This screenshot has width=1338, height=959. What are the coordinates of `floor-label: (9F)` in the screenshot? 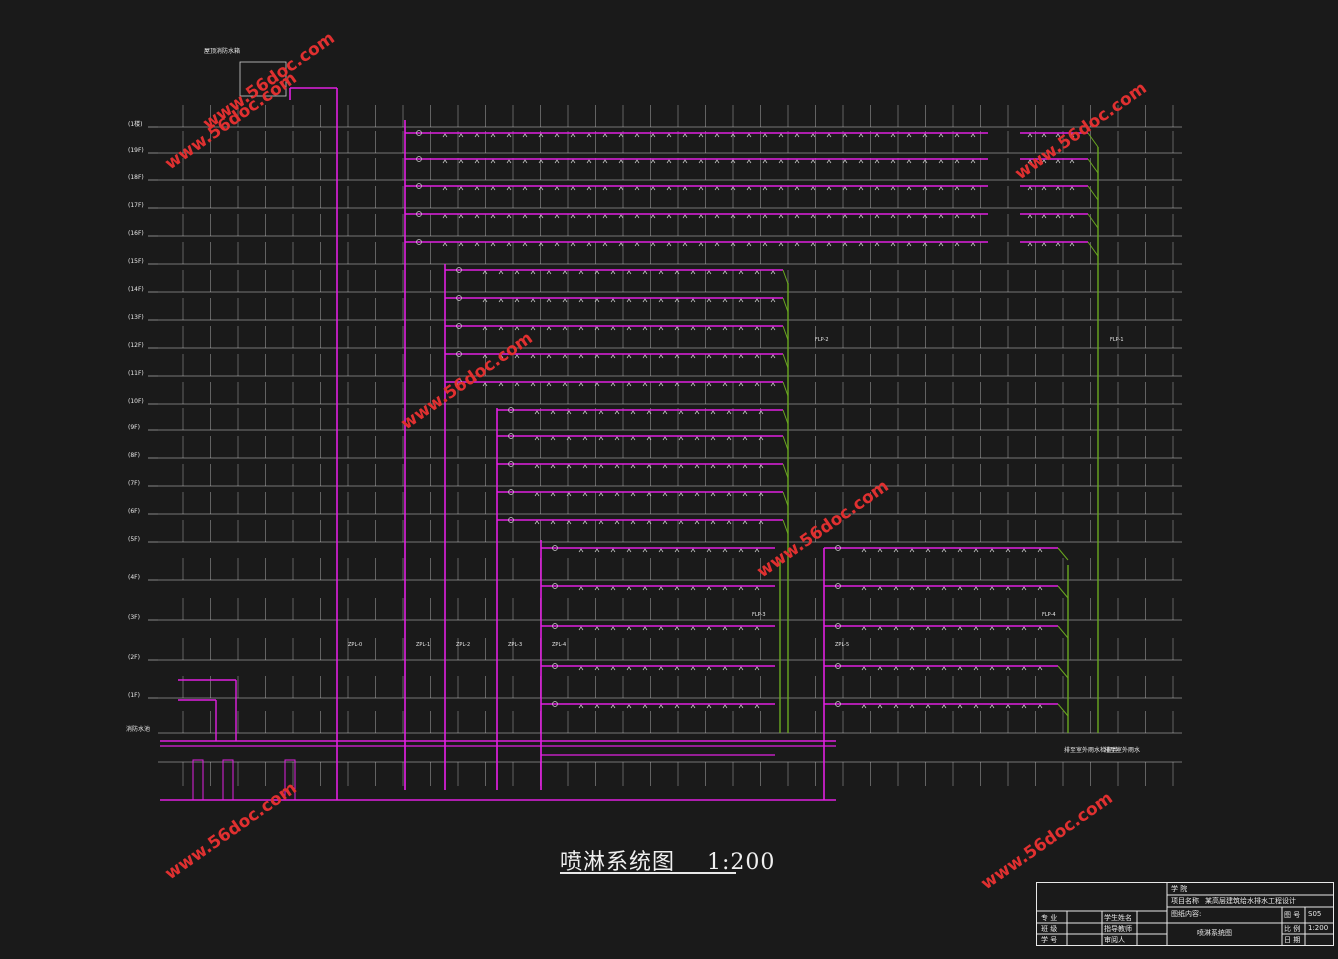 It's located at (134, 427).